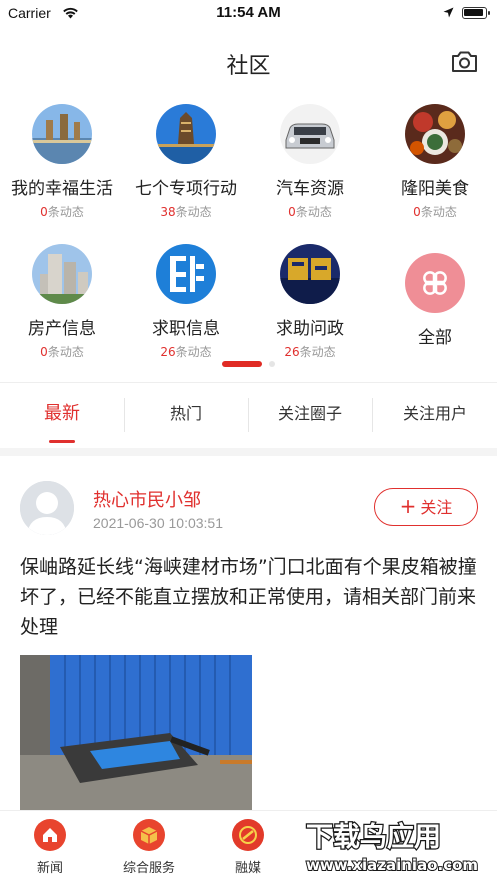 The height and width of the screenshot is (883, 497). I want to click on circle-name: 汽车资源, so click(310, 189).